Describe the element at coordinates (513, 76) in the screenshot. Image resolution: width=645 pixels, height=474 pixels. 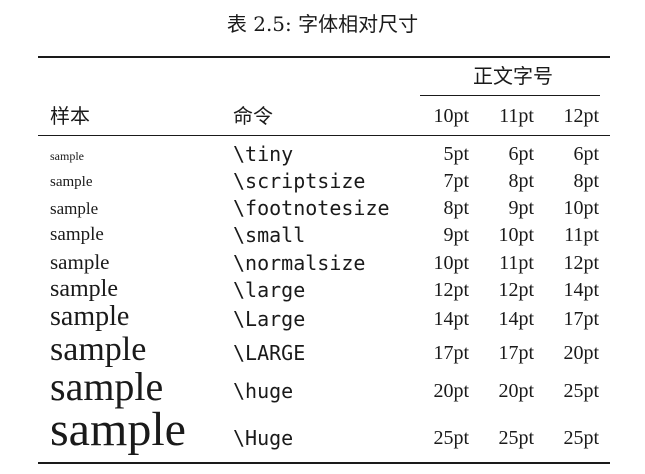
I see `group-header: 正文字号` at that location.